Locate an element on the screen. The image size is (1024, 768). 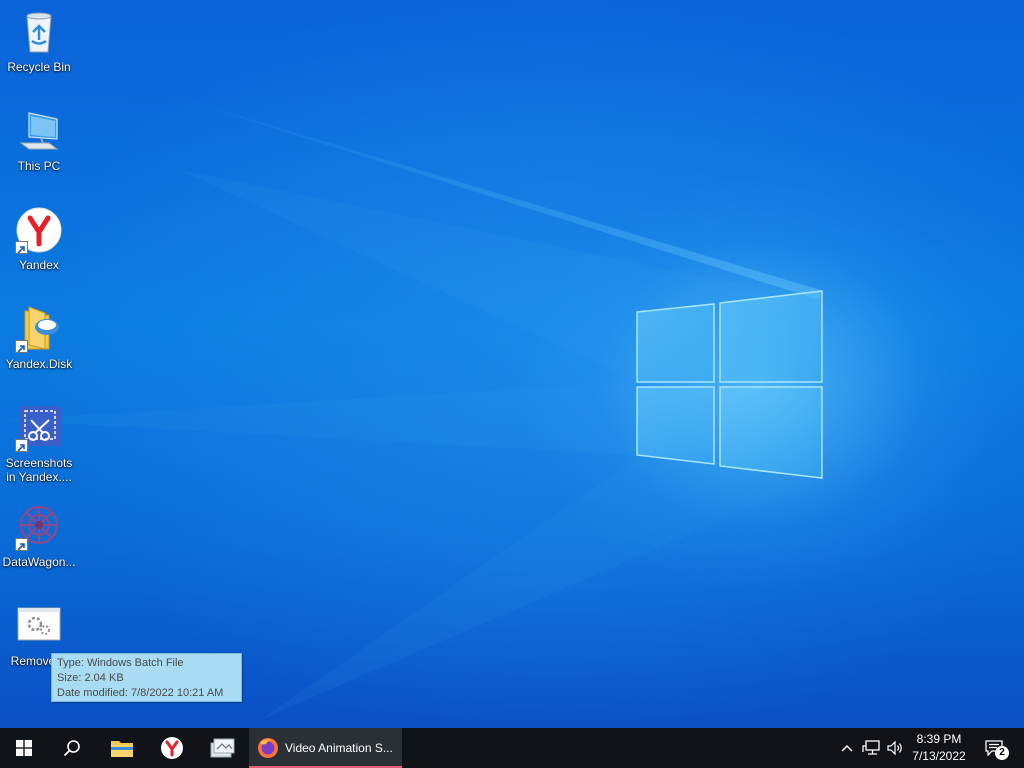
search-button is located at coordinates (72, 748).